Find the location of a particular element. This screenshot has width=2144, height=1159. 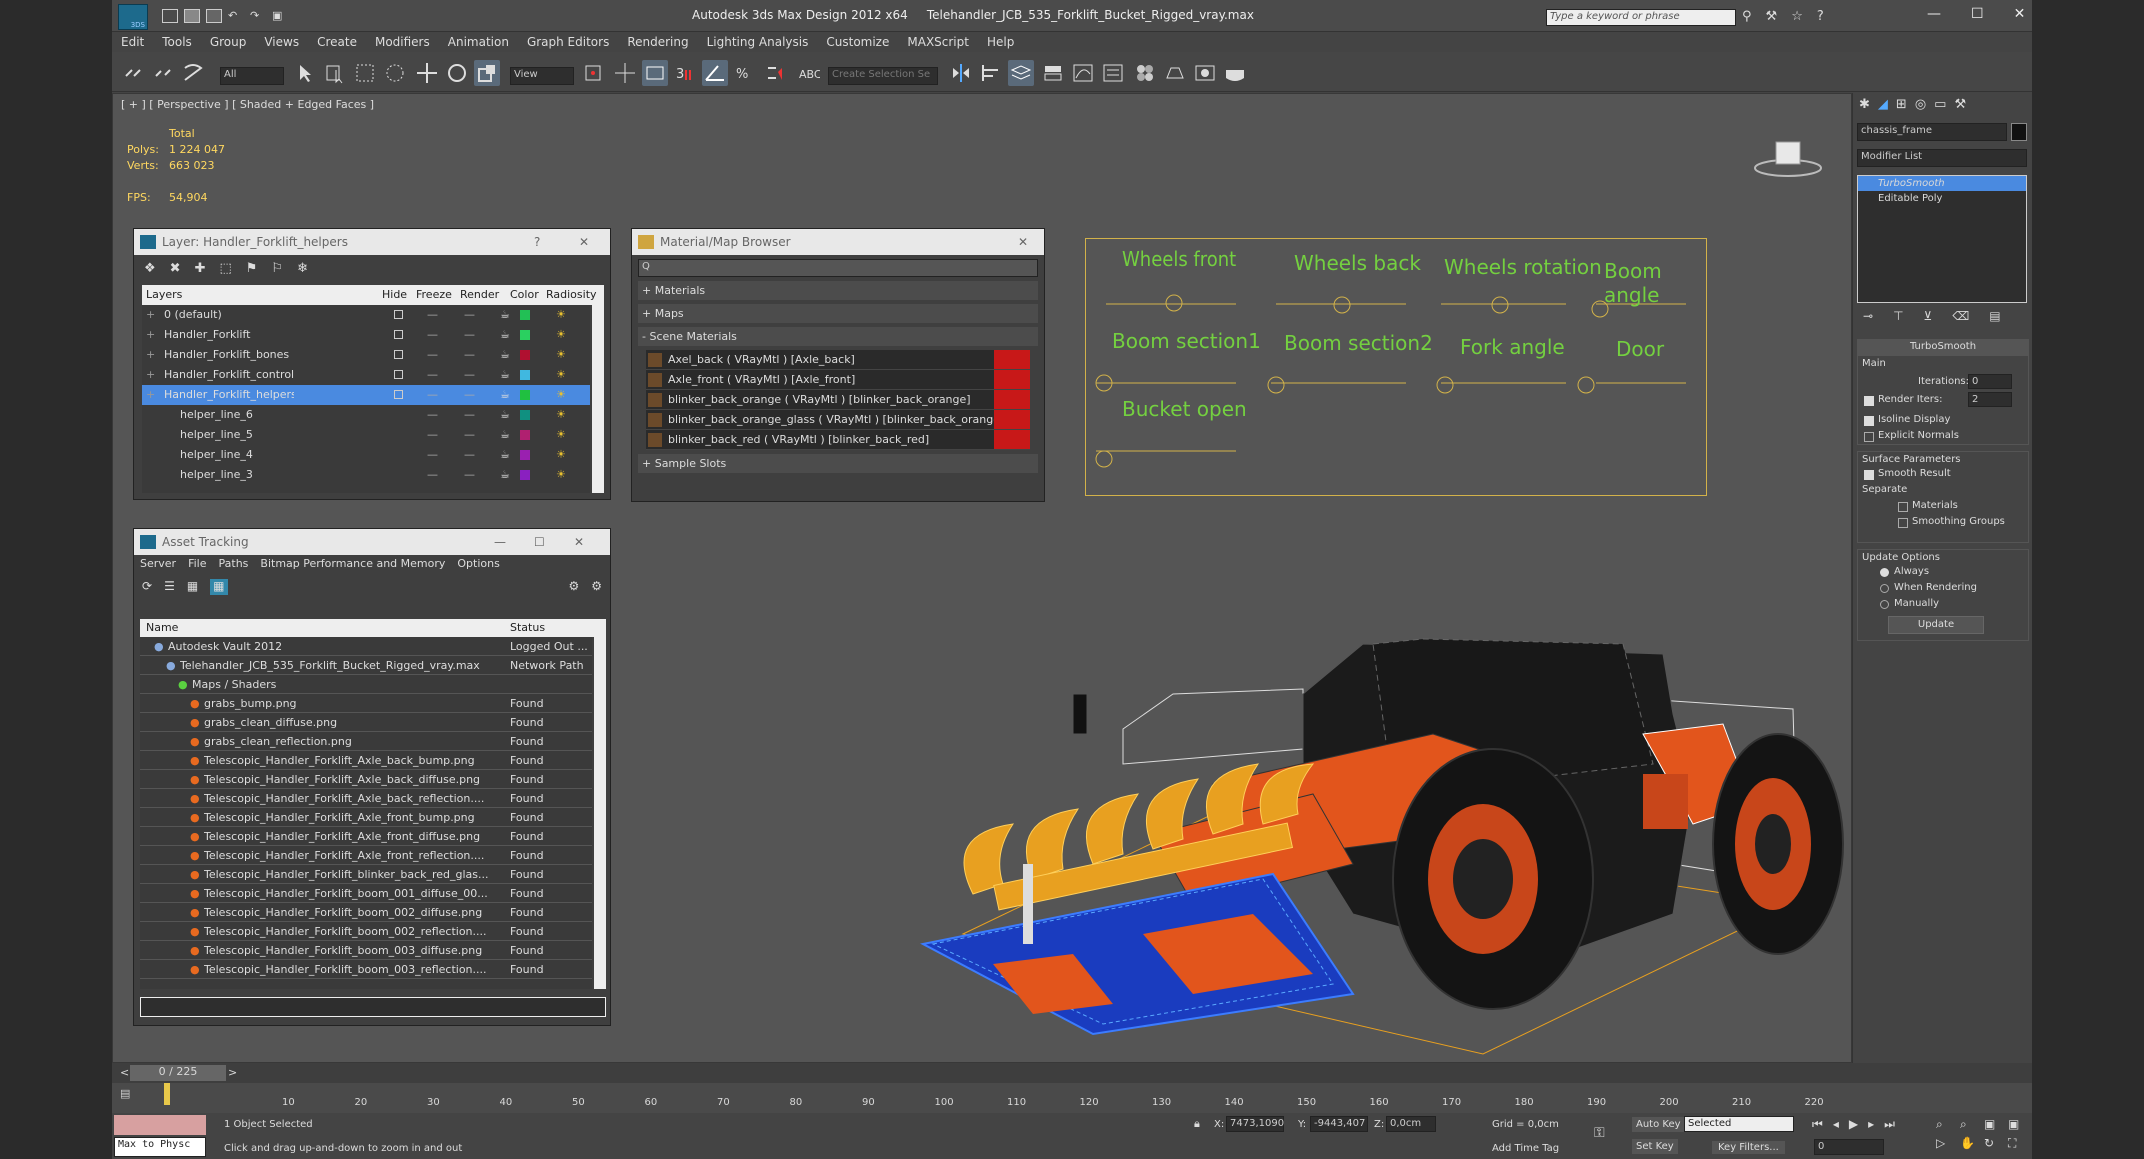

object-name-input: chassis_frame is located at coordinates (1932, 132).